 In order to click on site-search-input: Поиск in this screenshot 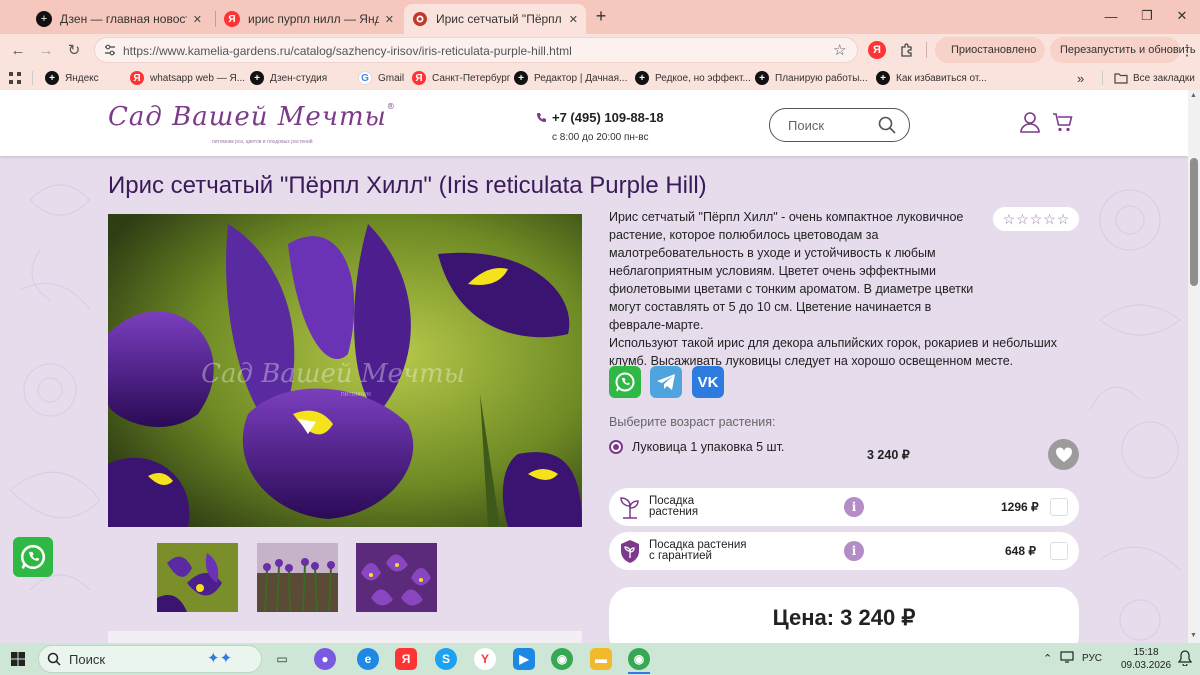, I will do `click(839, 125)`.